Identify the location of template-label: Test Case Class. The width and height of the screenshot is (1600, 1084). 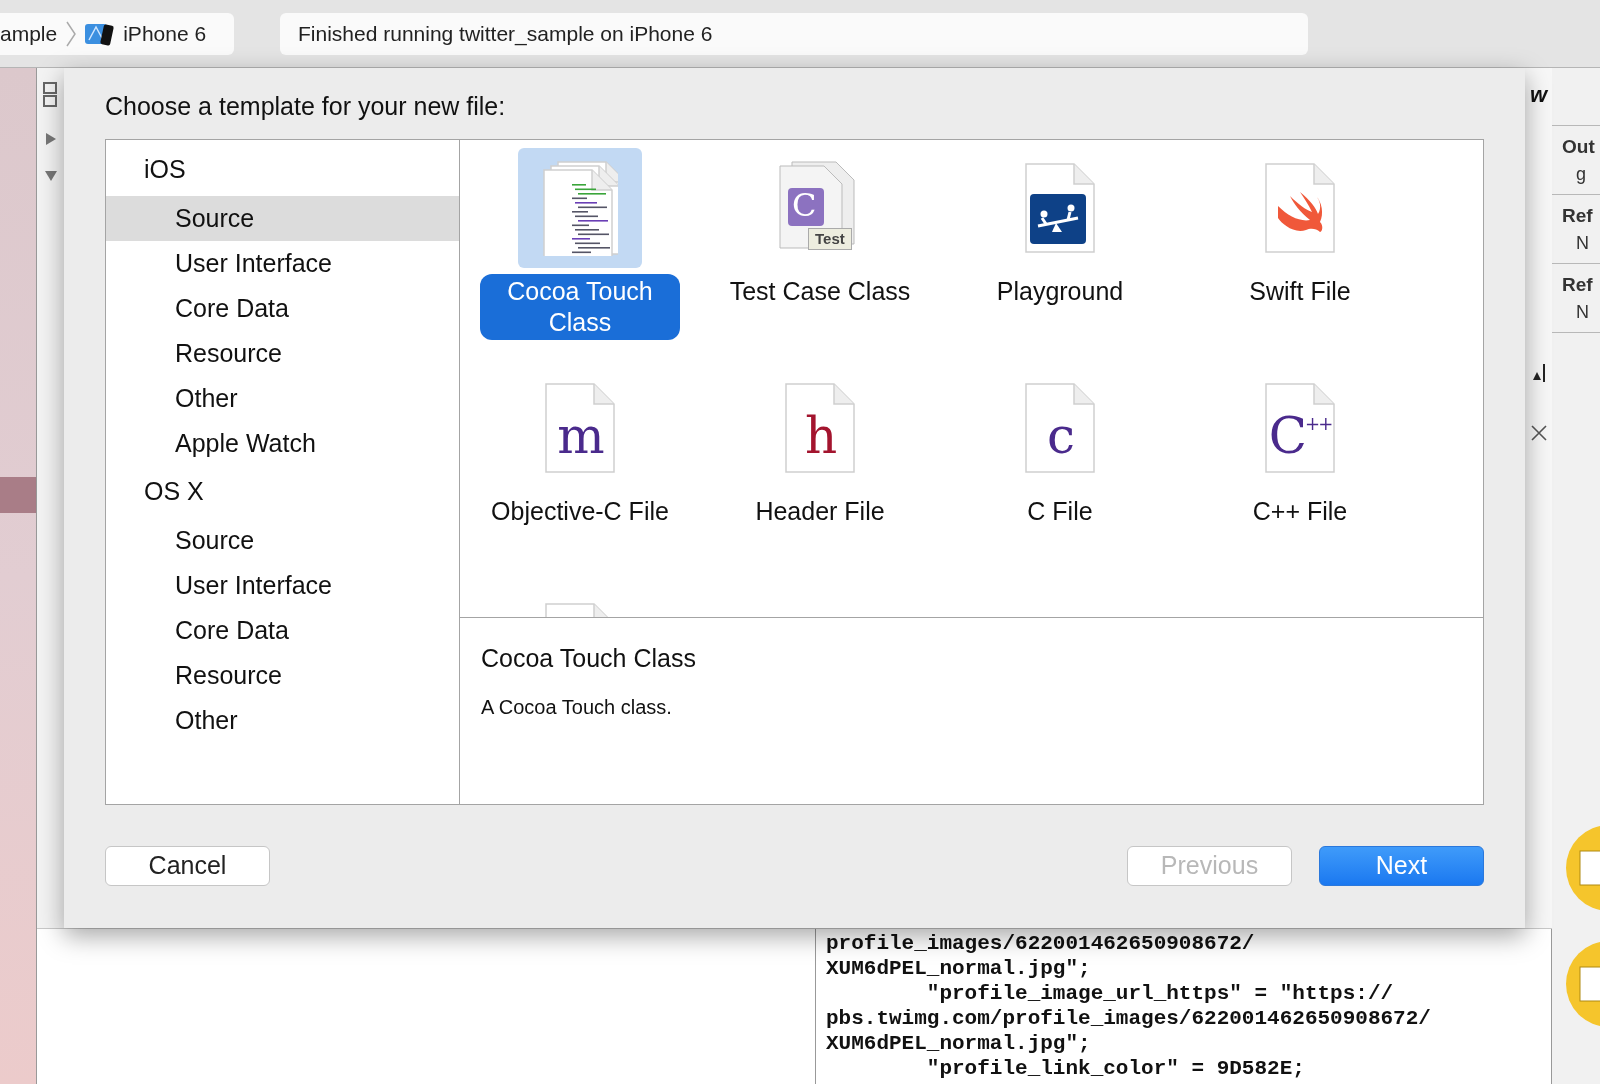
(820, 291).